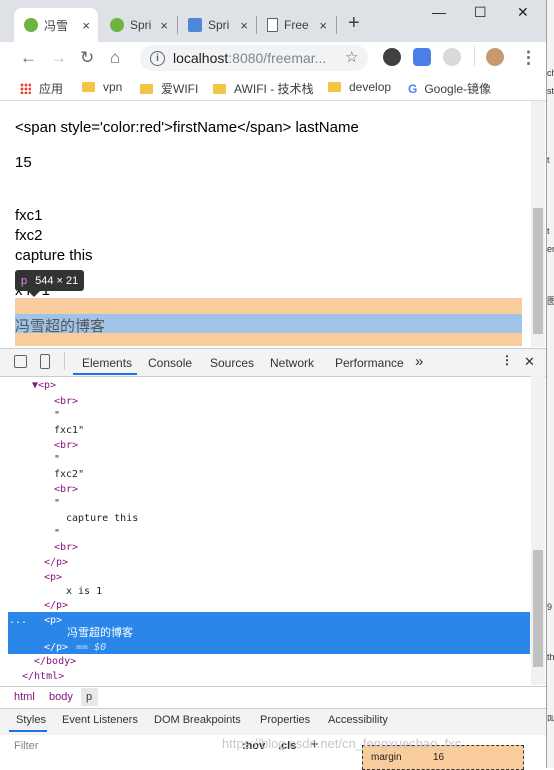  What do you see at coordinates (201, 58) in the screenshot?
I see `url-host: localhost` at bounding box center [201, 58].